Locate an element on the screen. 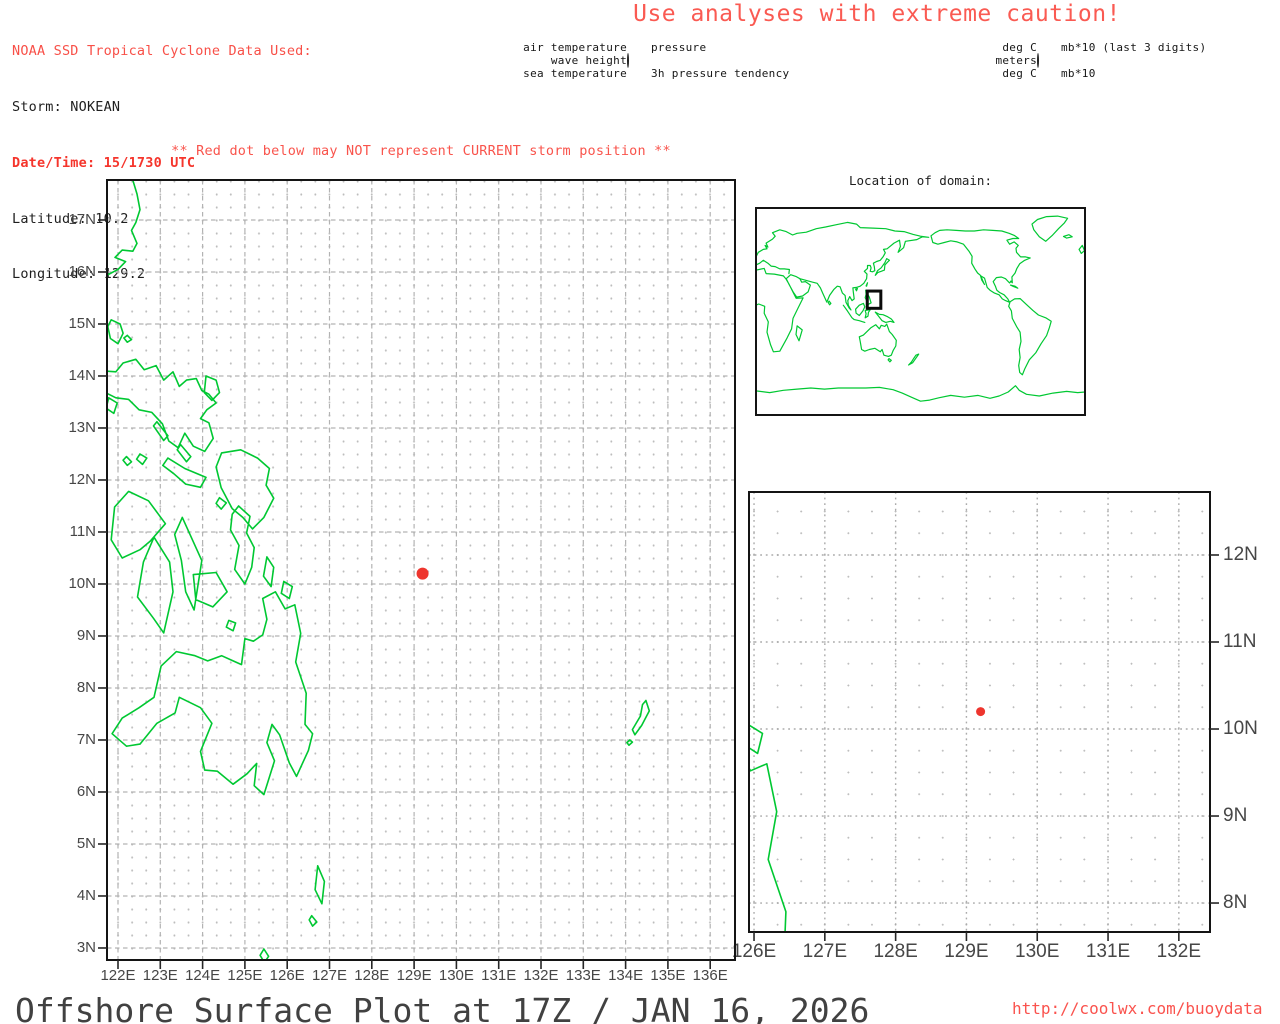 The image size is (1280, 1024). tick-label: 17N is located at coordinates (82, 219).